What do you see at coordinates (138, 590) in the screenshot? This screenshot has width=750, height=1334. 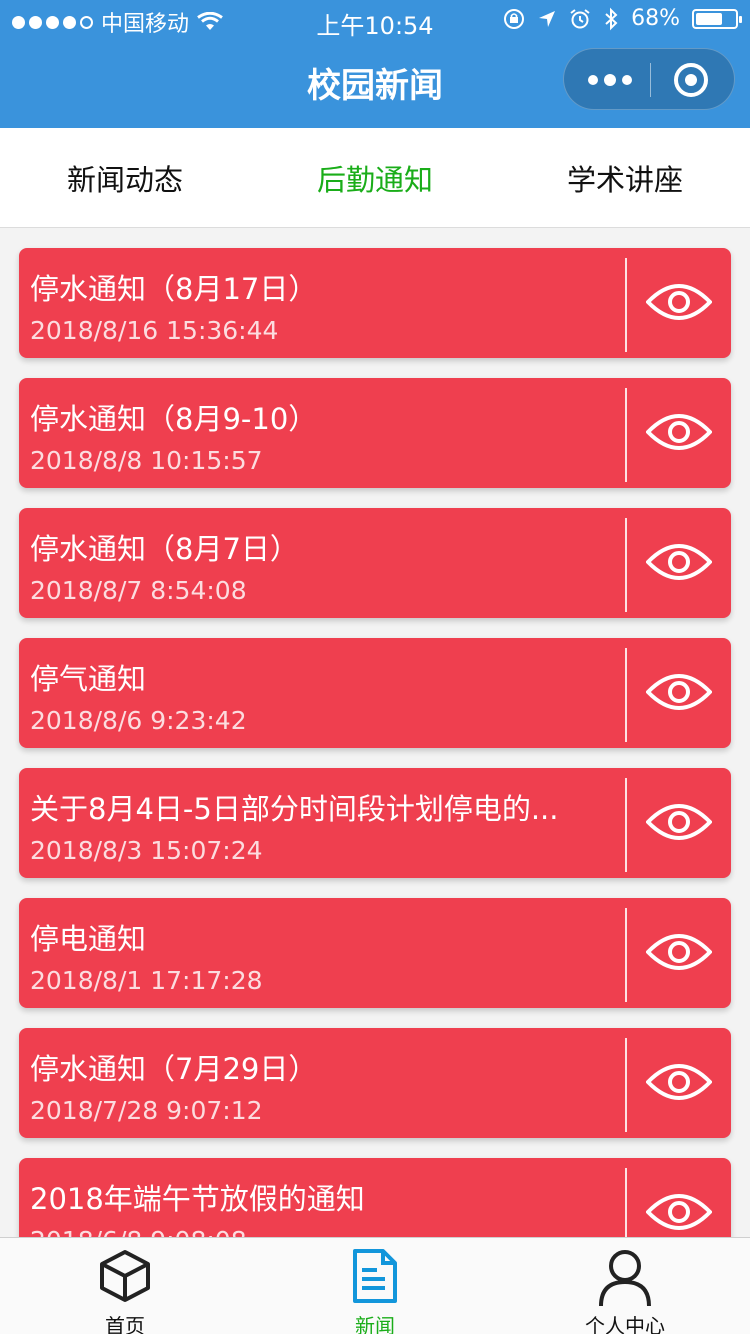 I see `item-time: 2018/8/7 8:54:08` at bounding box center [138, 590].